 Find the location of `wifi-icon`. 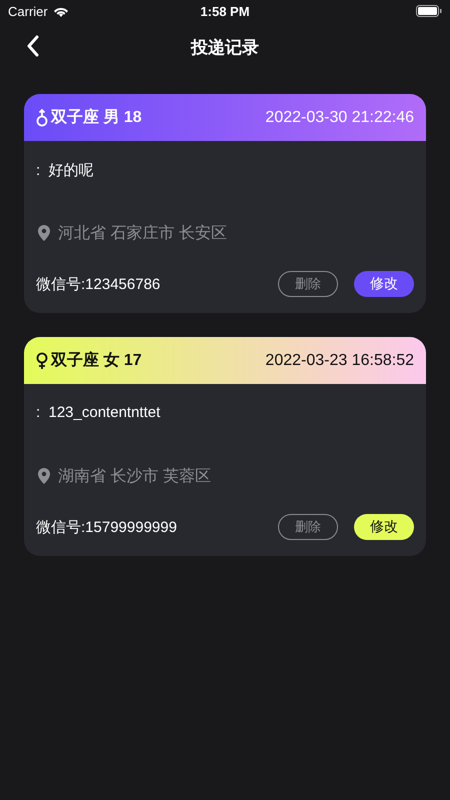

wifi-icon is located at coordinates (60, 11).